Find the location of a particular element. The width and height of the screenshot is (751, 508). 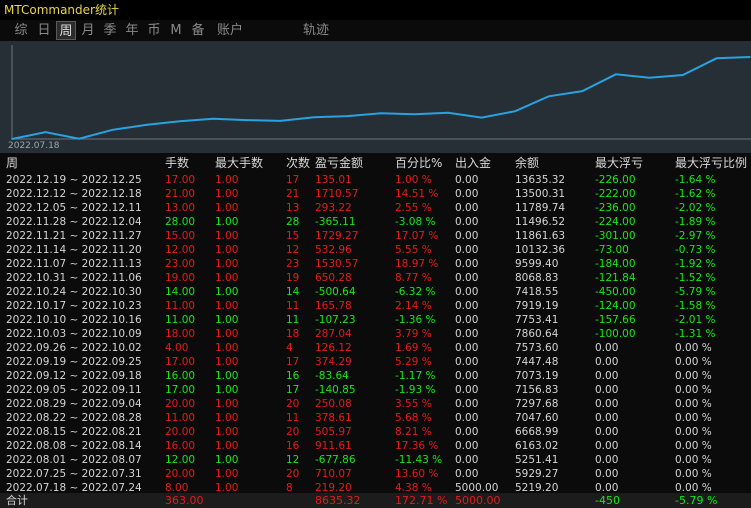

cell-week: 2022.10.10 ~ 2022.10.16 is located at coordinates (74, 320).